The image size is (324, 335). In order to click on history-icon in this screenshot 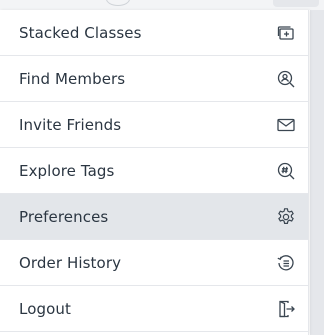, I will do `click(286, 263)`.